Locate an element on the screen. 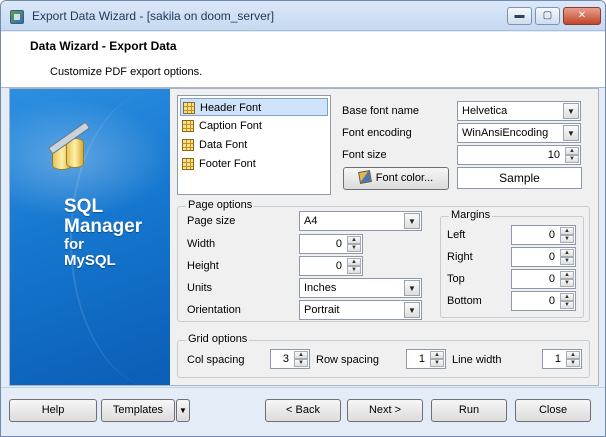 This screenshot has width=606, height=437. orientation-label: Orientation is located at coordinates (214, 310).